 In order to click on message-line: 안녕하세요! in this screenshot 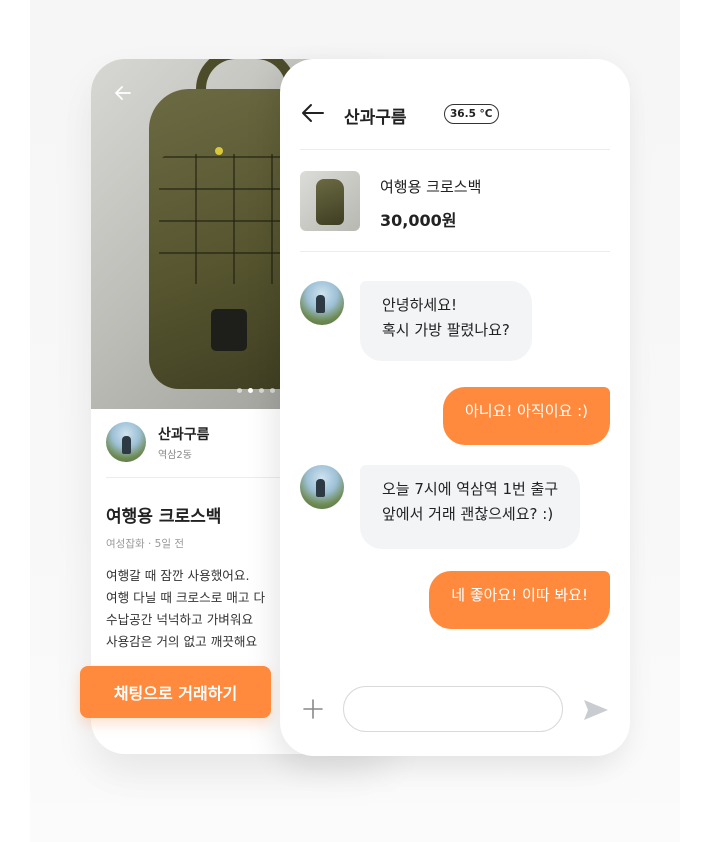, I will do `click(420, 305)`.